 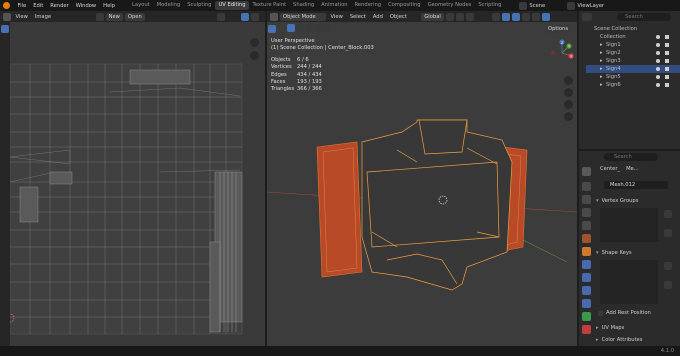 I want to click on menu-help: Help, so click(x=109, y=6).